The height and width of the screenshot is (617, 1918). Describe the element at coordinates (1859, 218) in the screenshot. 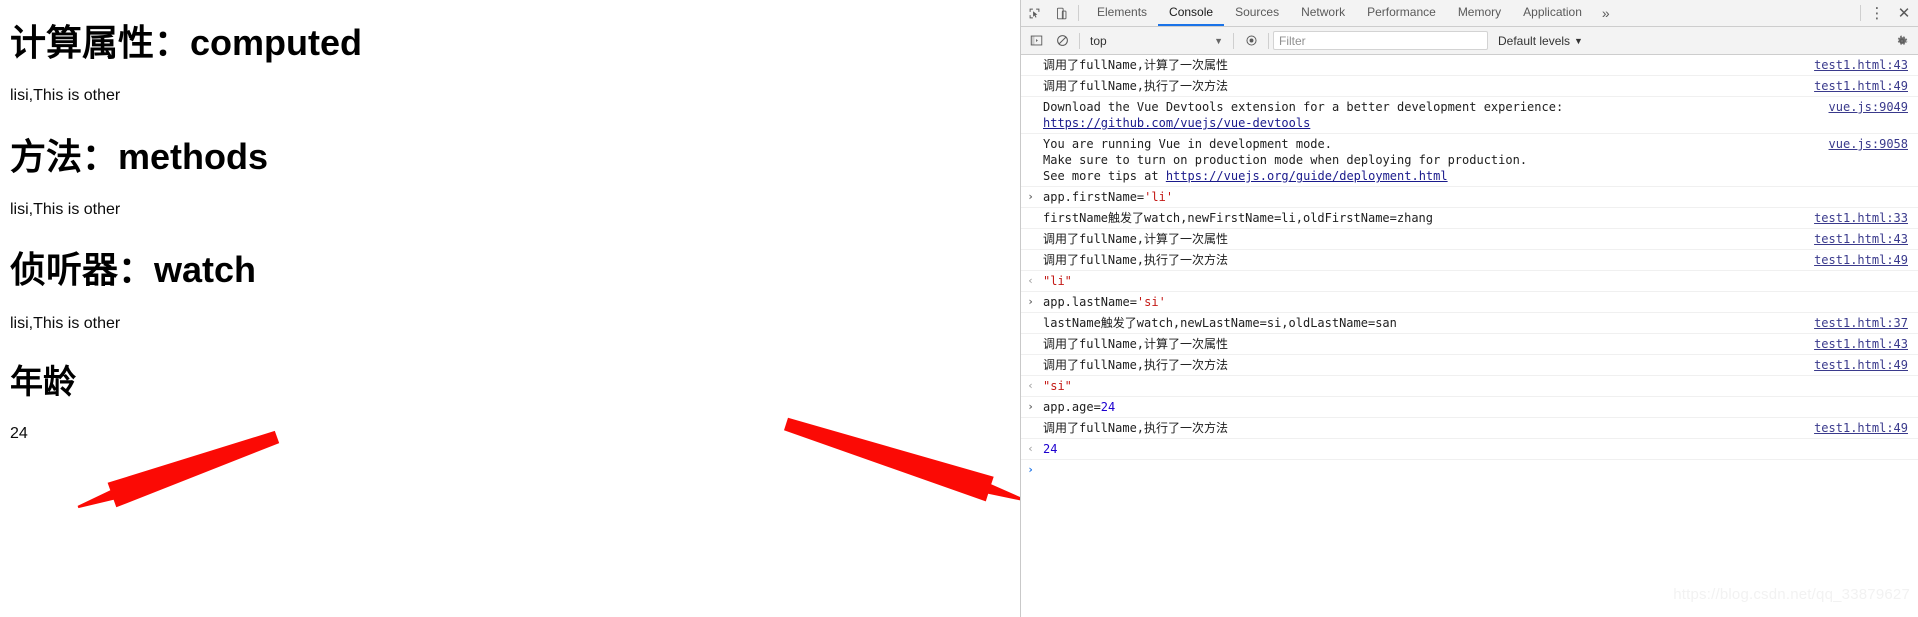

I see `message-source-link: test1.html:33` at that location.